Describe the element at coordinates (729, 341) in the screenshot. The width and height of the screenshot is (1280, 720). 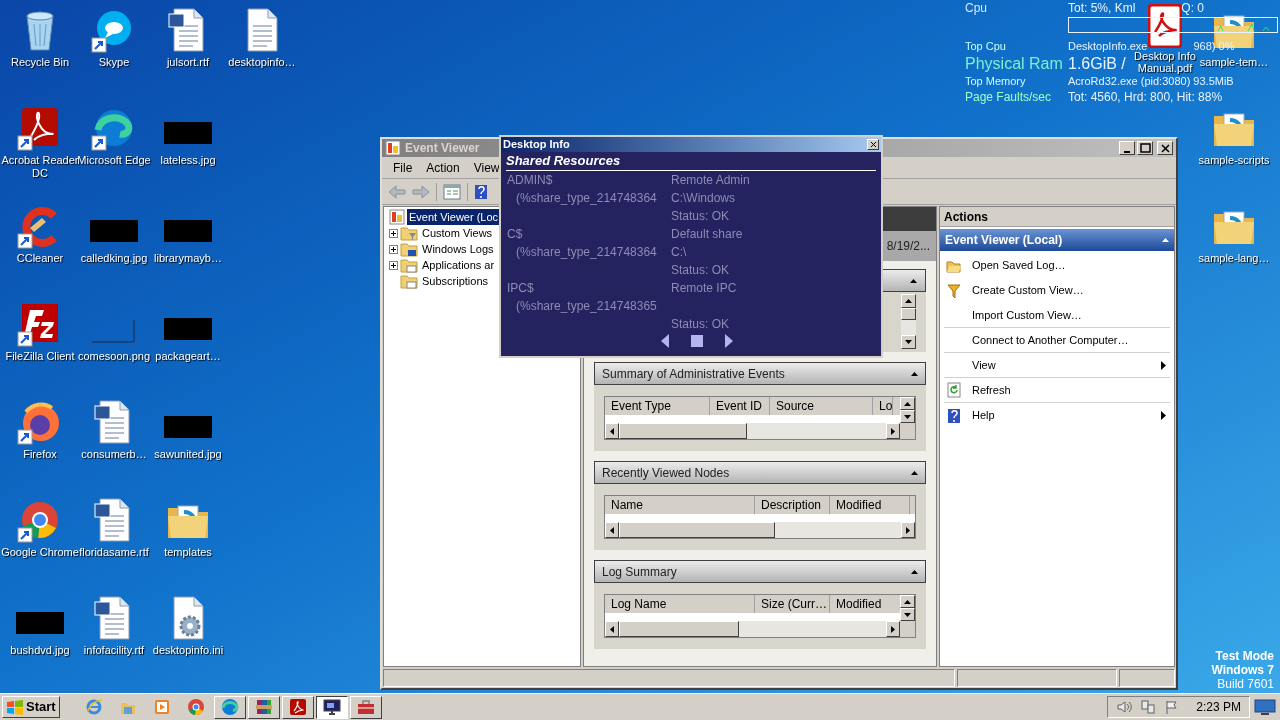
I see `next-icon` at that location.